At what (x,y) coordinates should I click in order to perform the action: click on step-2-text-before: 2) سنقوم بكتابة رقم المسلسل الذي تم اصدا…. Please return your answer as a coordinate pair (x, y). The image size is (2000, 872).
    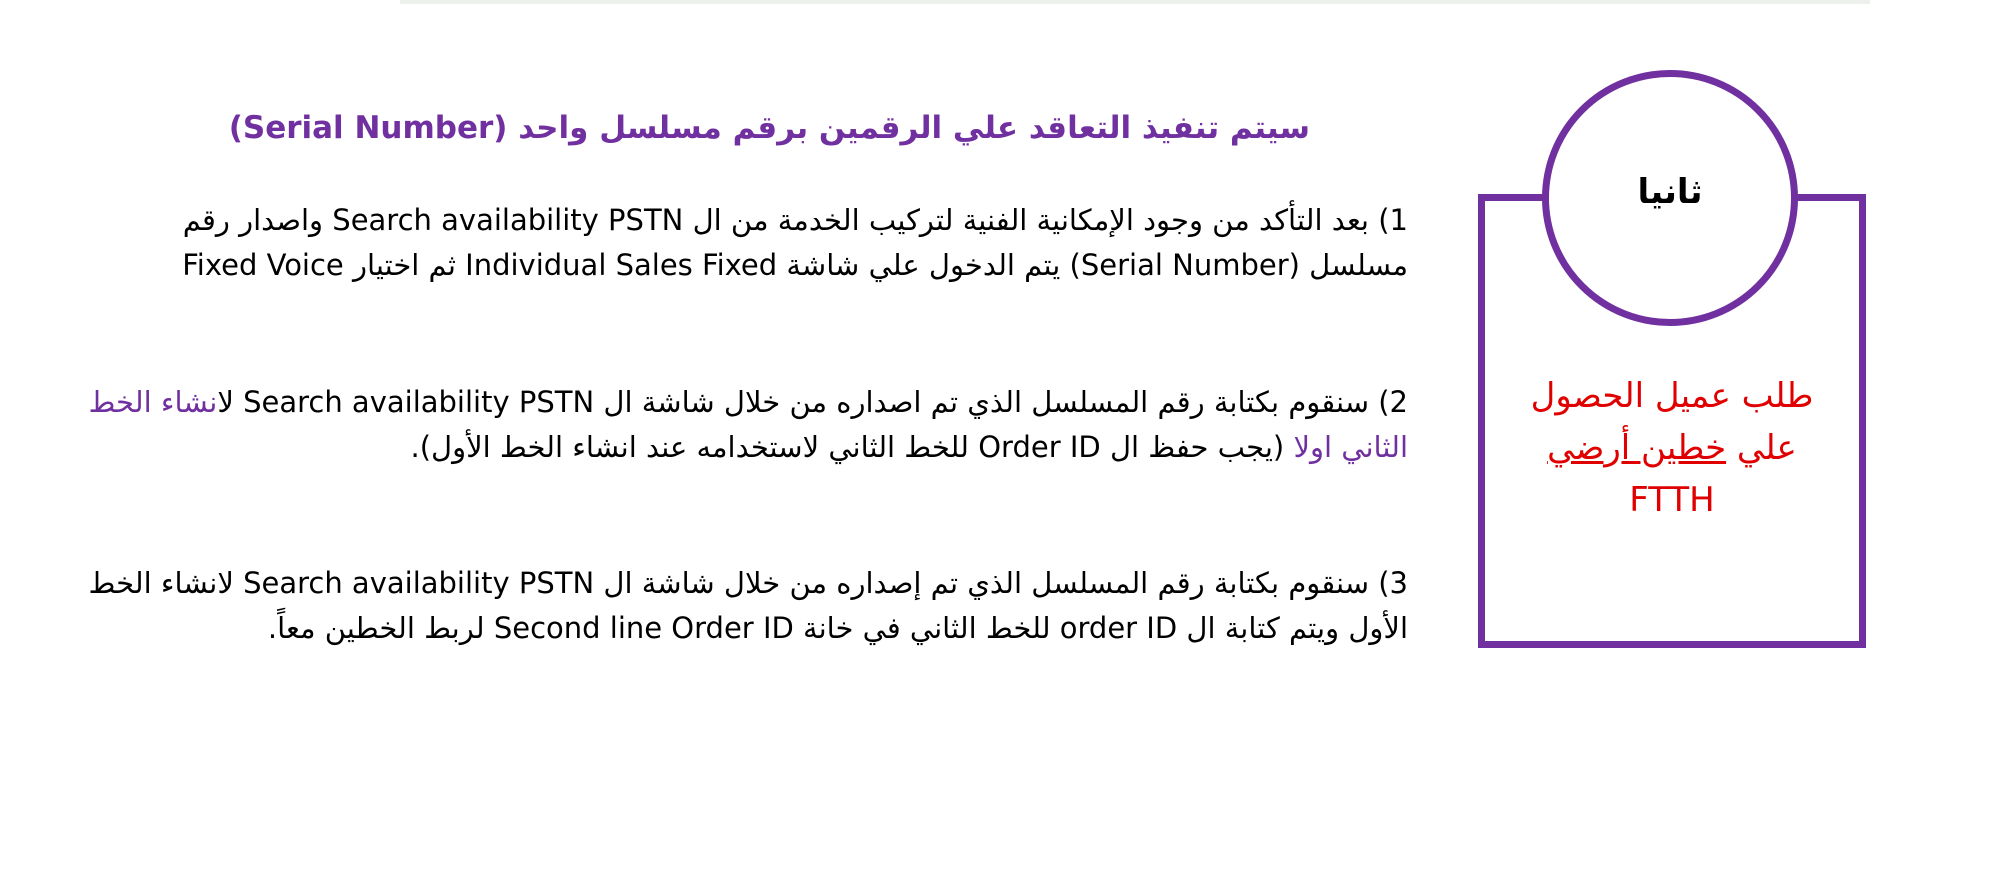
    Looking at the image, I should click on (812, 402).